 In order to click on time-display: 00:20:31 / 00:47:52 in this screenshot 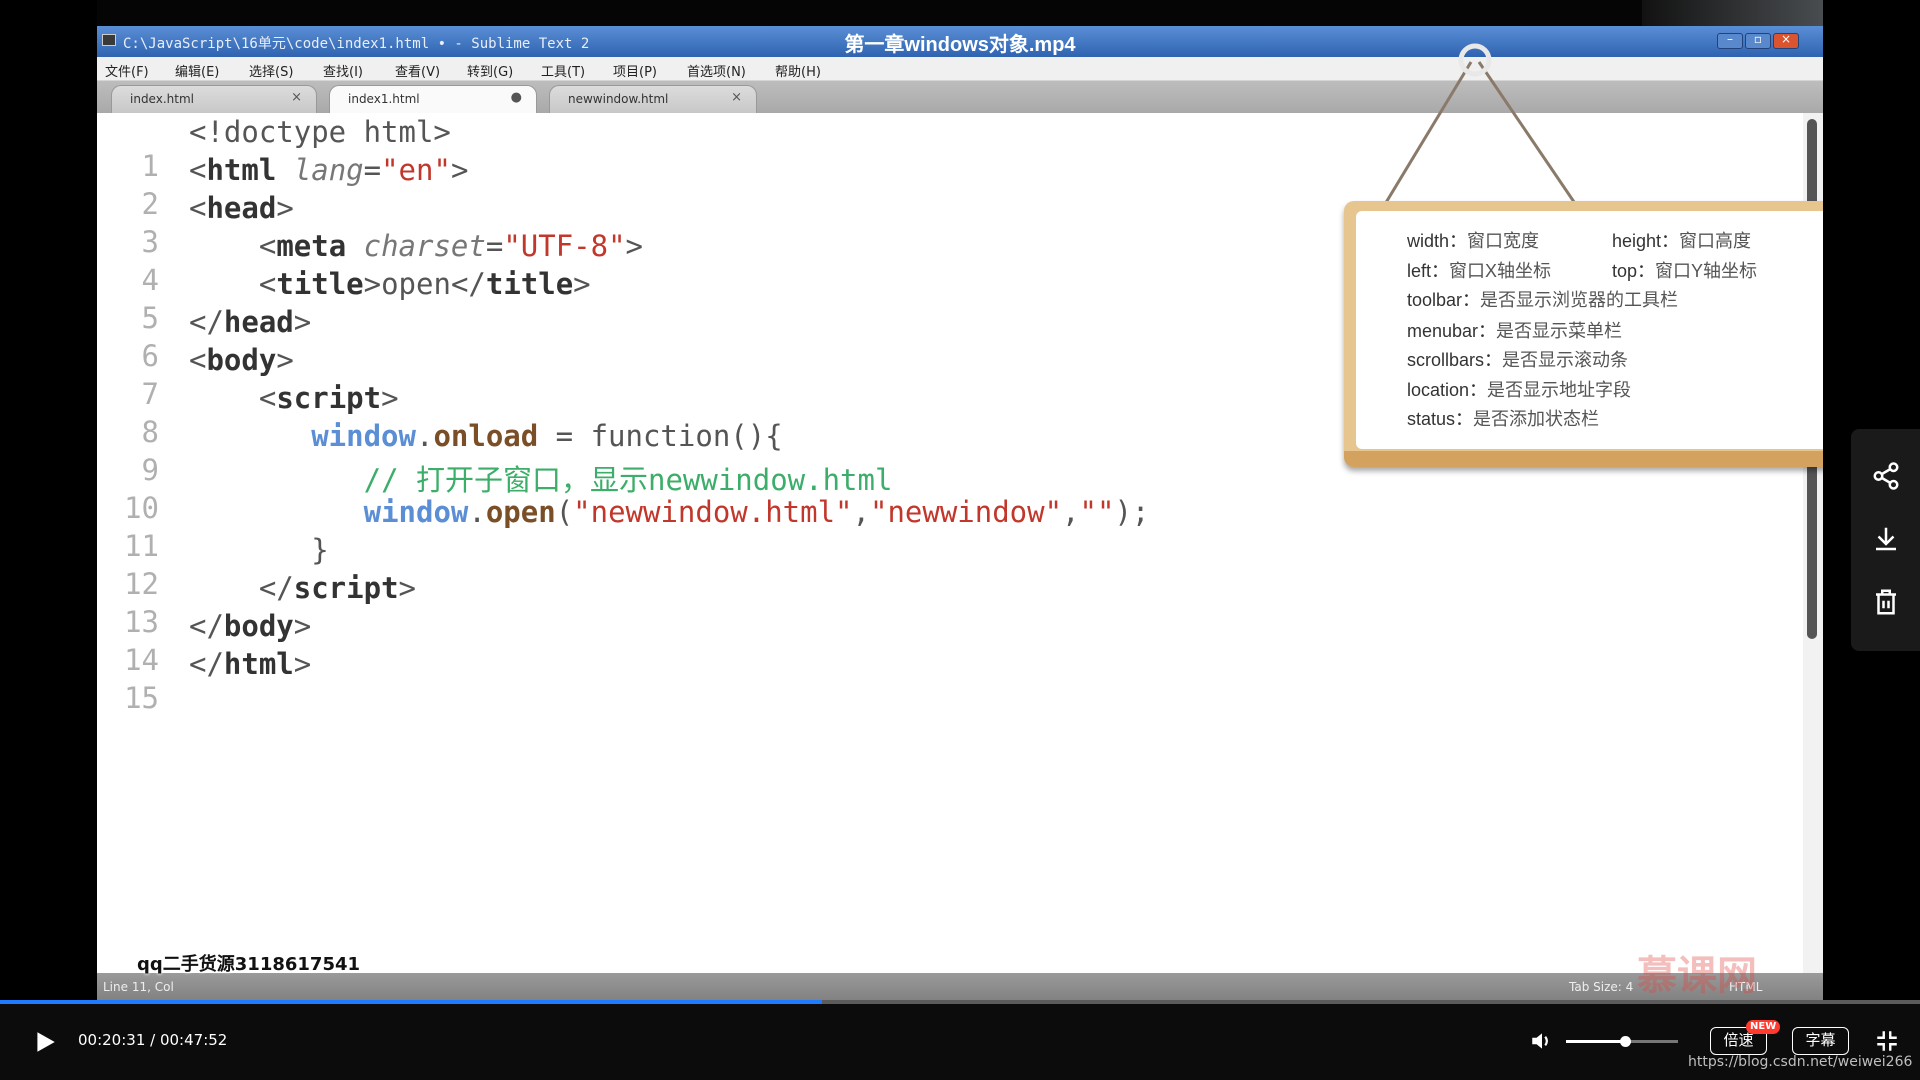, I will do `click(152, 1040)`.